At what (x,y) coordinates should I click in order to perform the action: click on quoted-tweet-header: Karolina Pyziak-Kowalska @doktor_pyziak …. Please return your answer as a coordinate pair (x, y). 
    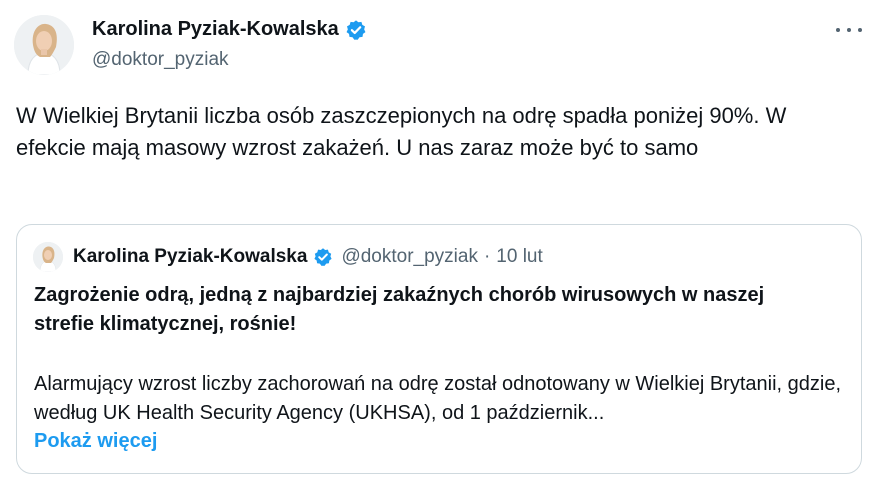
    Looking at the image, I should click on (288, 257).